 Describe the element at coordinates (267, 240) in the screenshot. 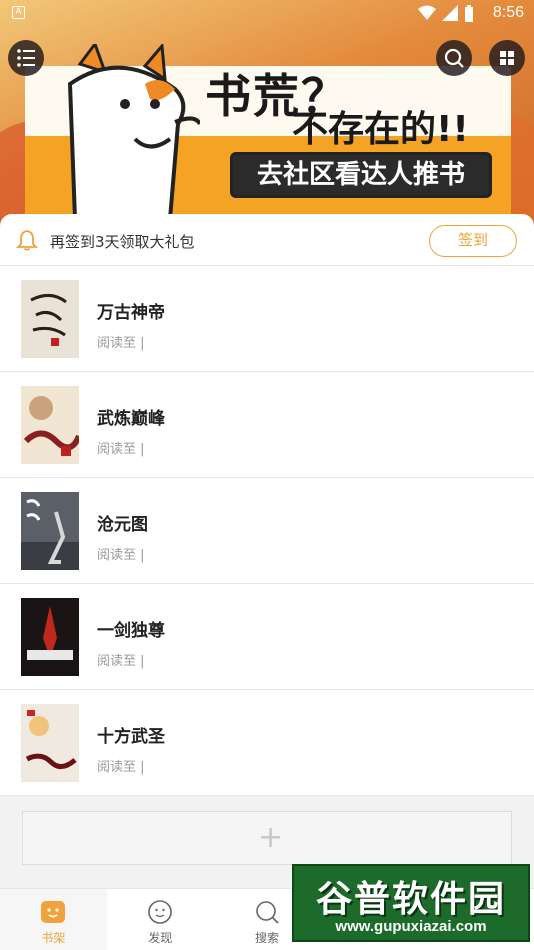

I see `signin-bar: 再签到3天领取大礼包 签到` at that location.